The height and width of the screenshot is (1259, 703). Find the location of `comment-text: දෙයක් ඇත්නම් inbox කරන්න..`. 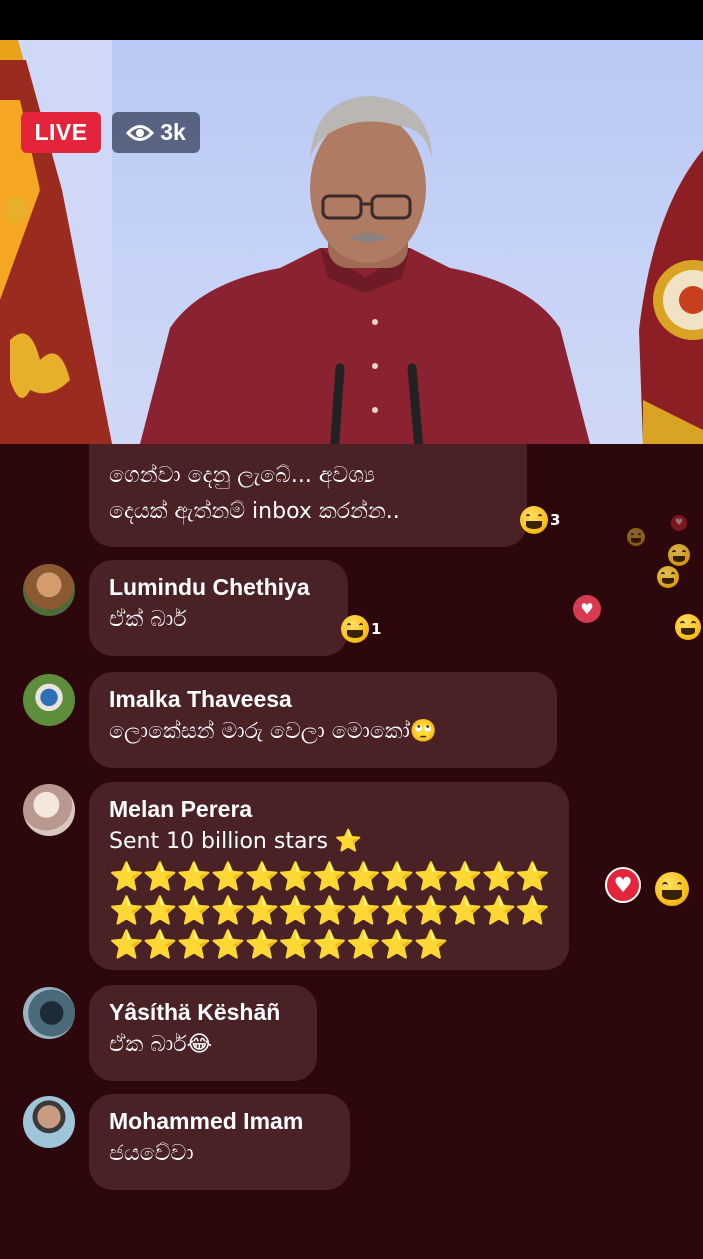

comment-text: දෙයක් ඇත්නම් inbox කරන්න.. is located at coordinates (254, 511).